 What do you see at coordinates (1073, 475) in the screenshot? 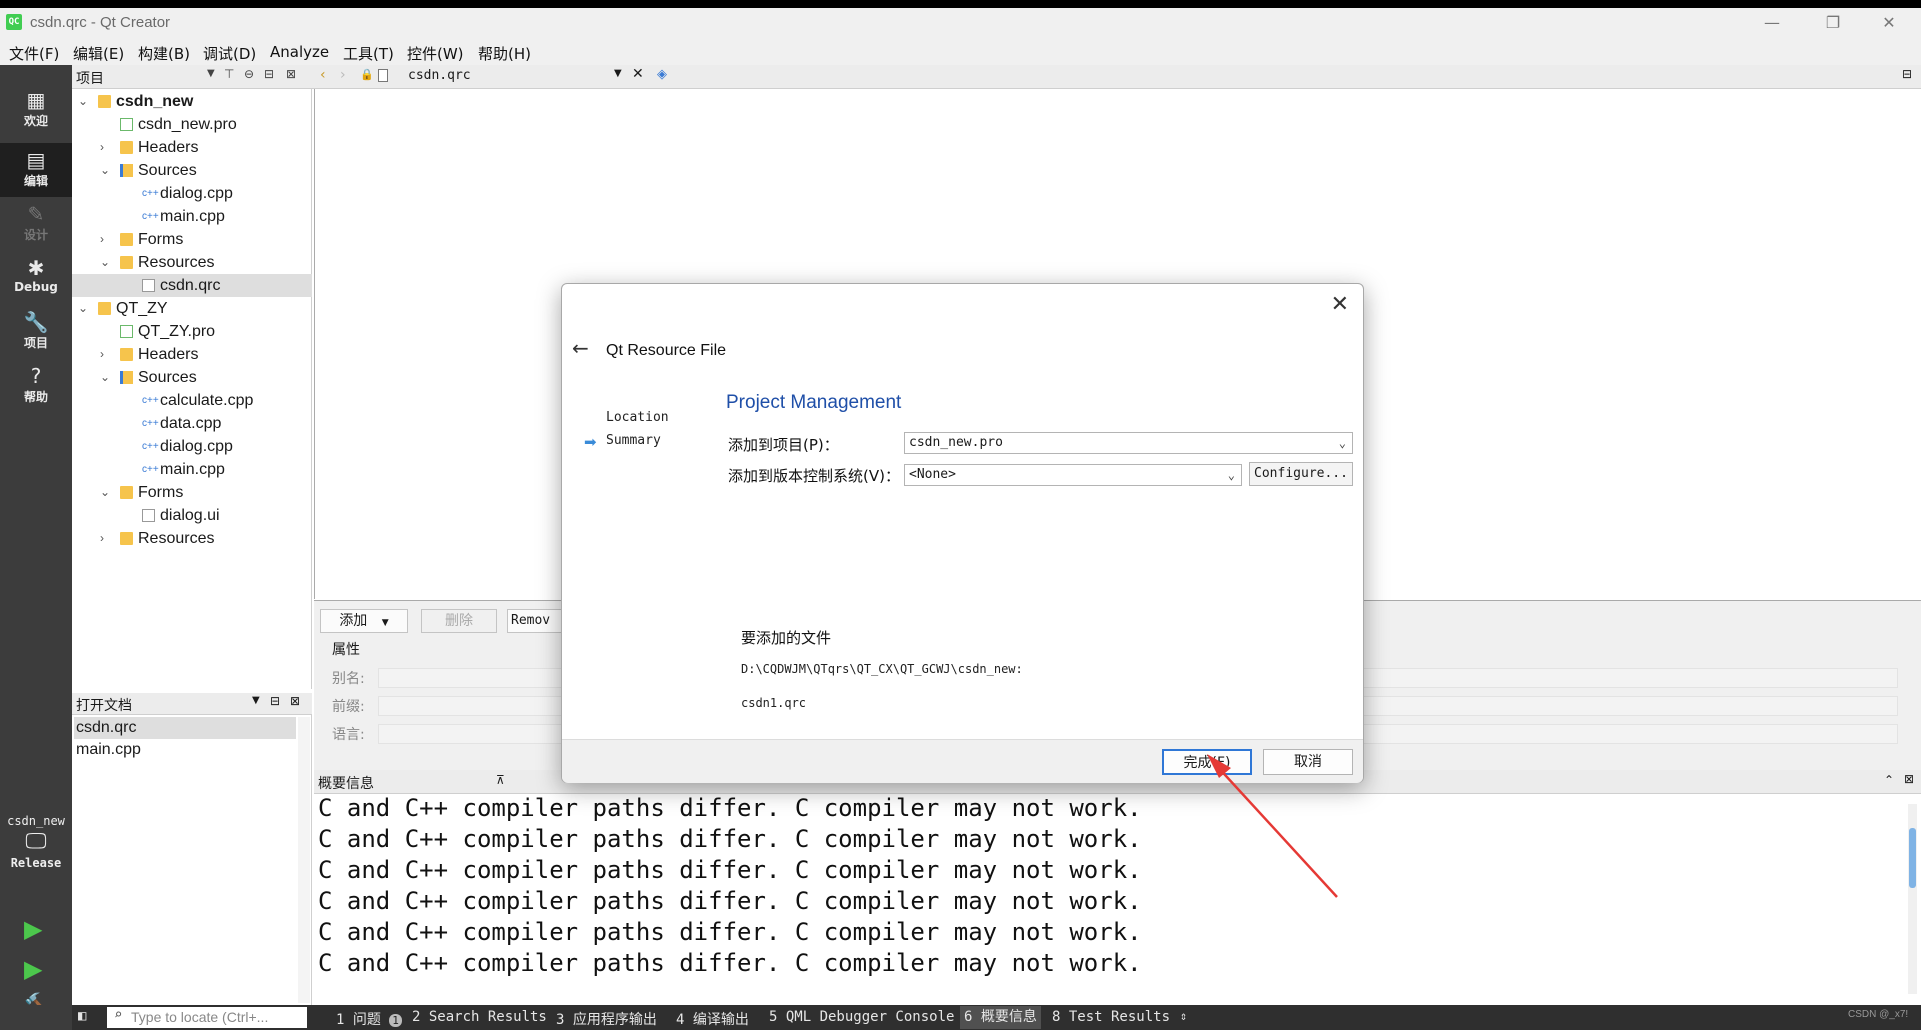
I see `vcs-combo: <None> ⌄` at bounding box center [1073, 475].